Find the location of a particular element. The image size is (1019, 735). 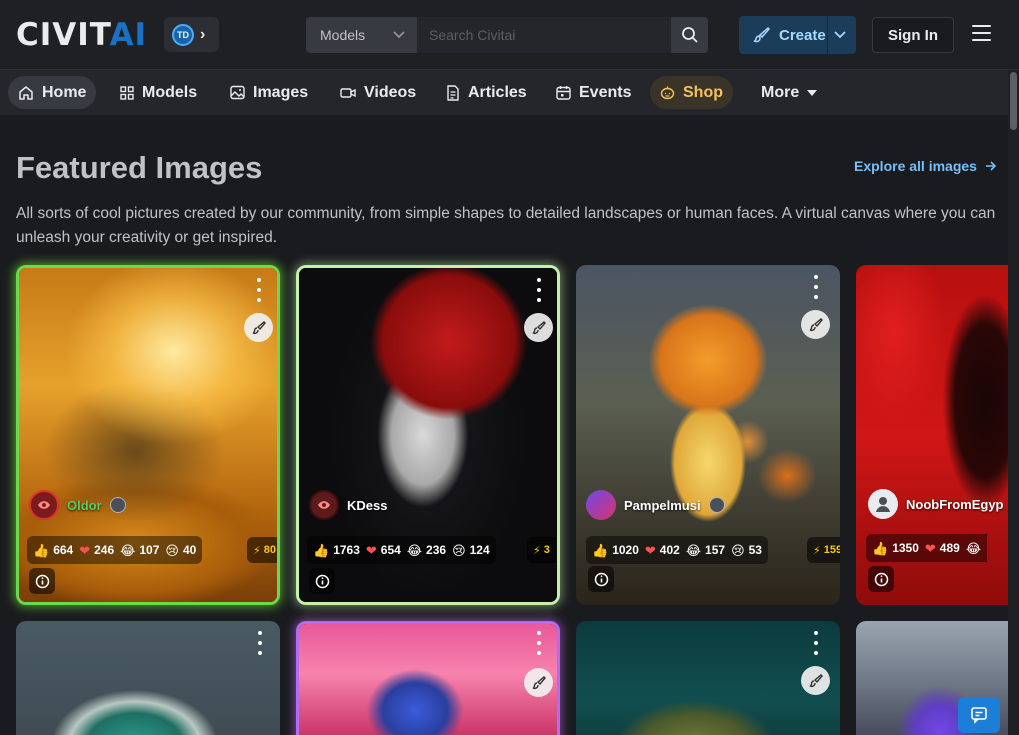

create-divider is located at coordinates (827, 35).